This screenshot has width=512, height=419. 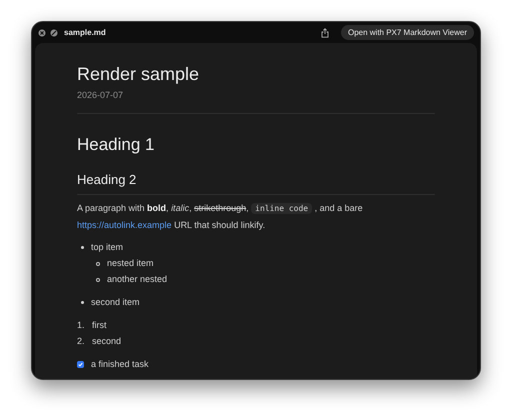 What do you see at coordinates (100, 95) in the screenshot?
I see `document-date: 2026-07-07` at bounding box center [100, 95].